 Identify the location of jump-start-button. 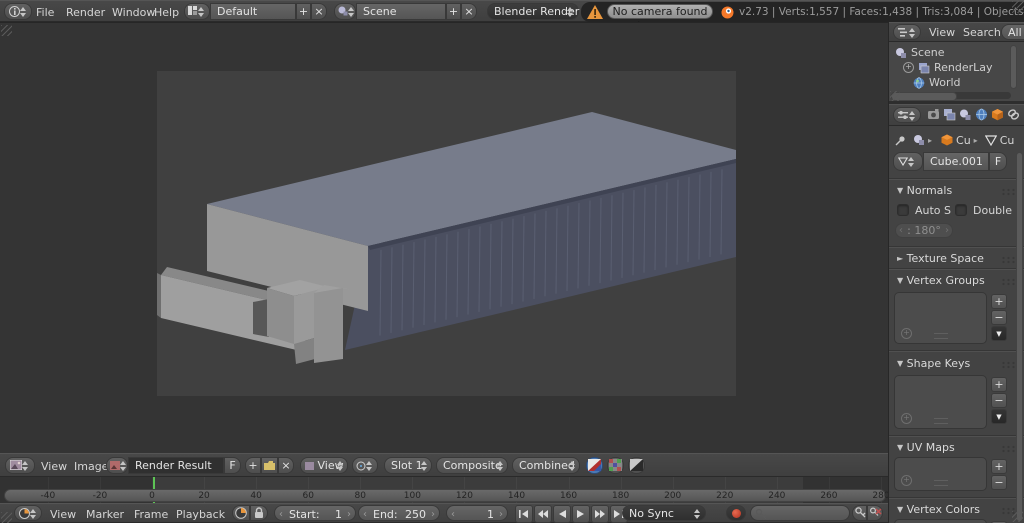
(524, 514).